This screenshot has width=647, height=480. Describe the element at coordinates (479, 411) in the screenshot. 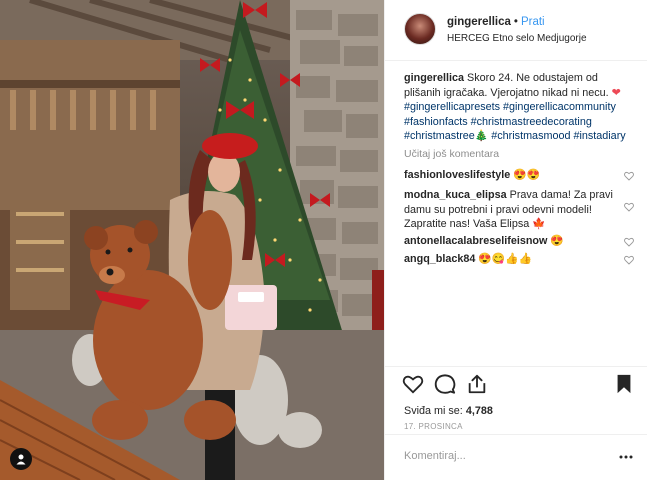

I see `likes-number: 4,788` at that location.